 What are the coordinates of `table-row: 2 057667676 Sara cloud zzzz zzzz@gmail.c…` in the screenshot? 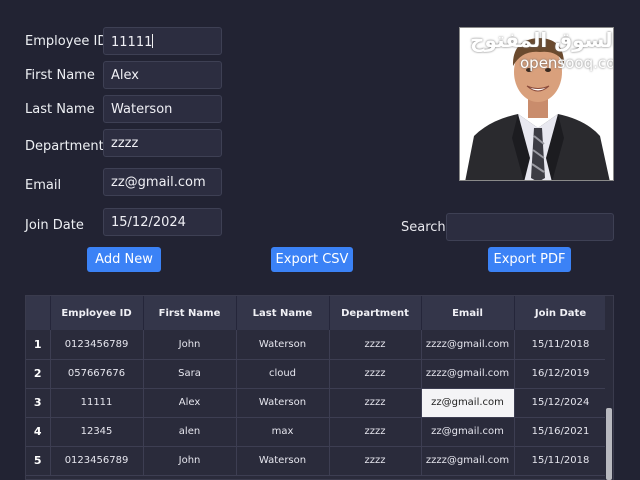 It's located at (317, 374).